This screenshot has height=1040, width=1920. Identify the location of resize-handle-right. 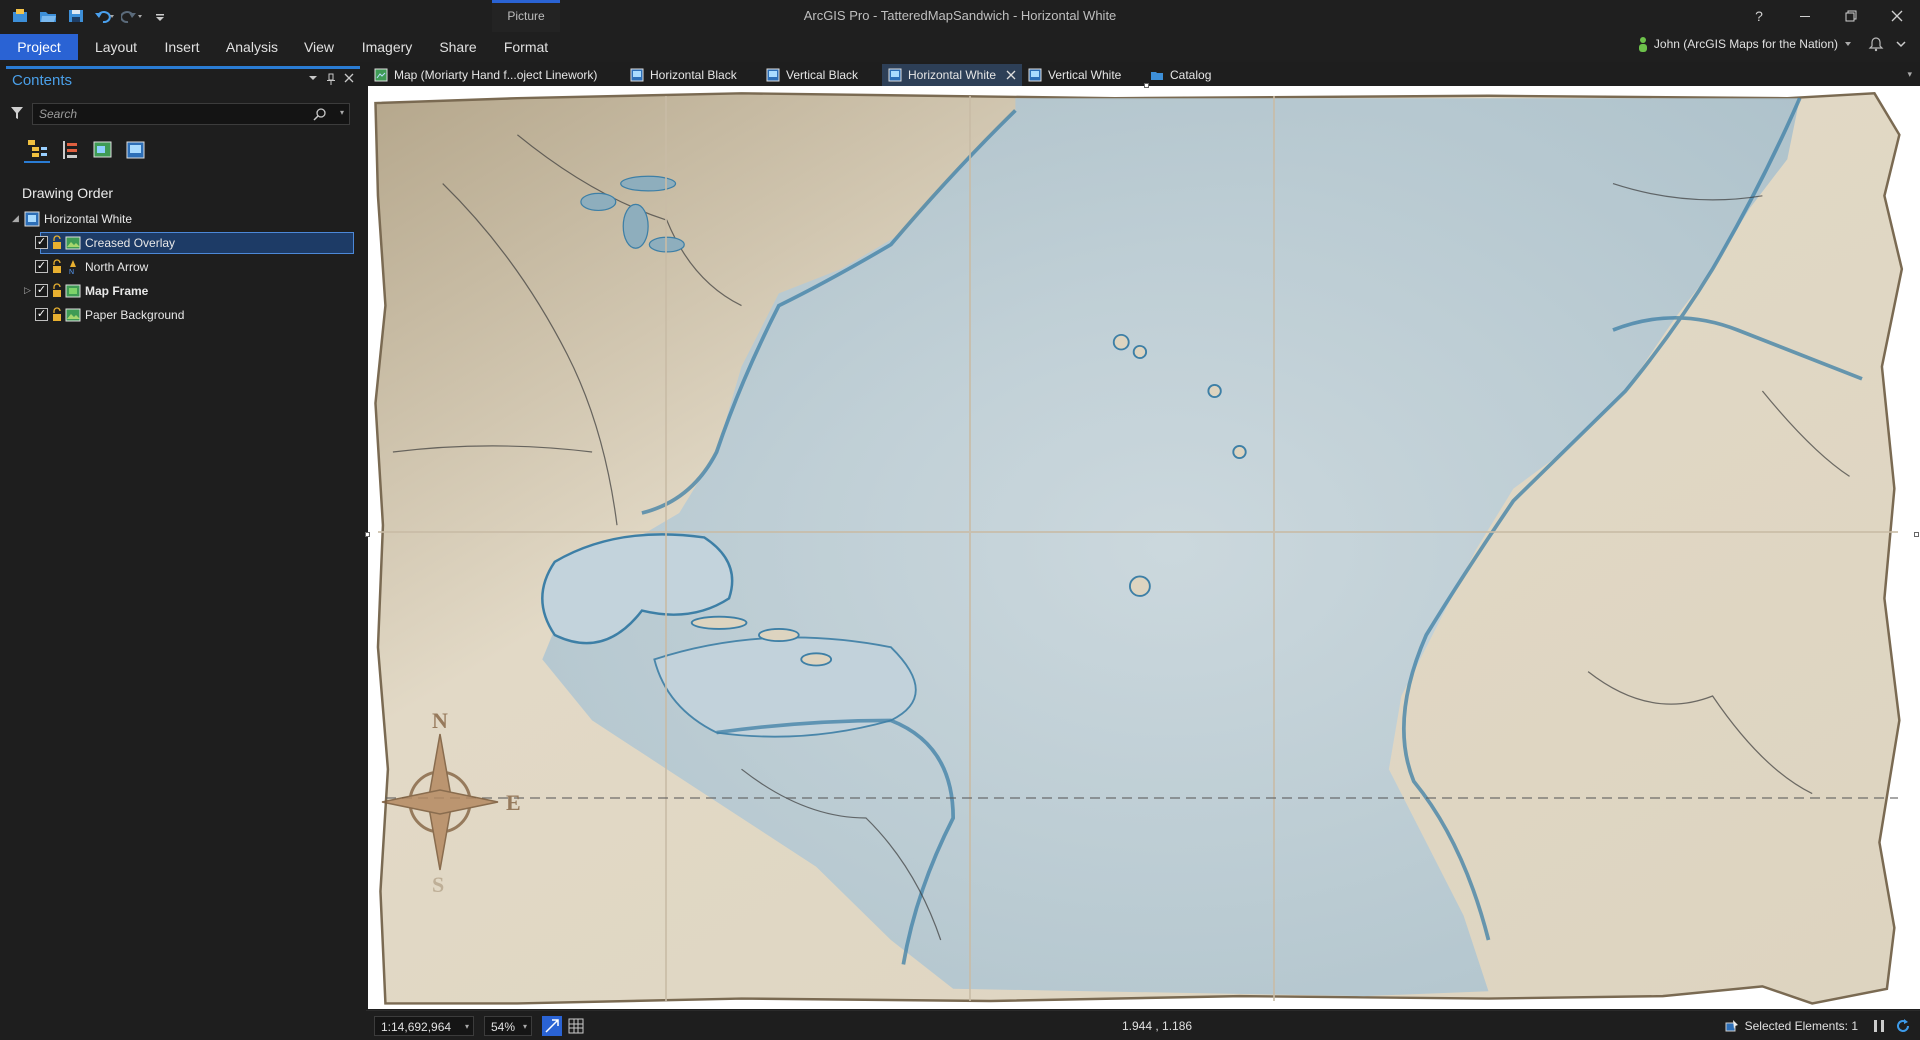
(1916, 534).